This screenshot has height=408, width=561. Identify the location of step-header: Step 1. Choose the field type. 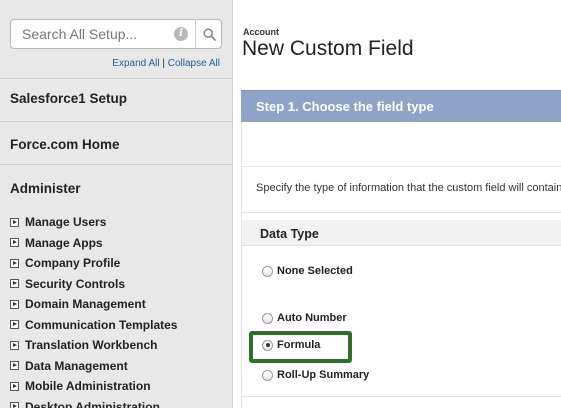
(401, 106).